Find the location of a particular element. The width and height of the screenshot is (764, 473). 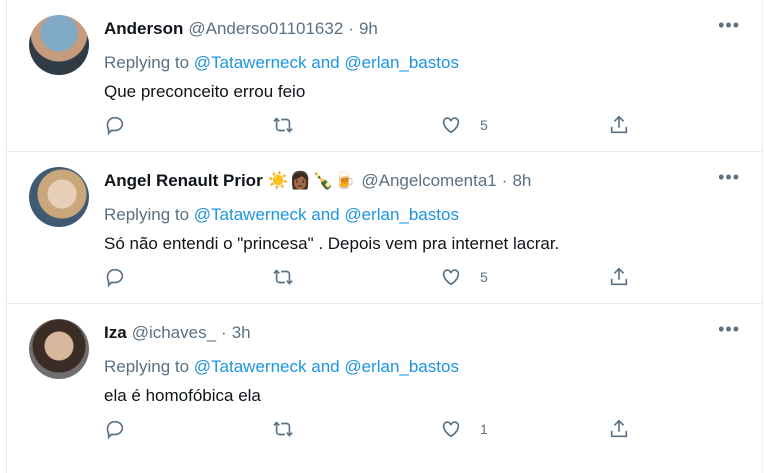

timestamp: 3h is located at coordinates (241, 333).